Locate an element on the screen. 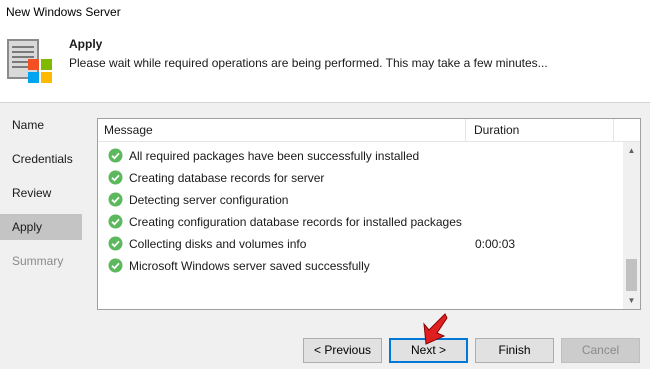 This screenshot has height=369, width=650. step-review: Review is located at coordinates (41, 193).